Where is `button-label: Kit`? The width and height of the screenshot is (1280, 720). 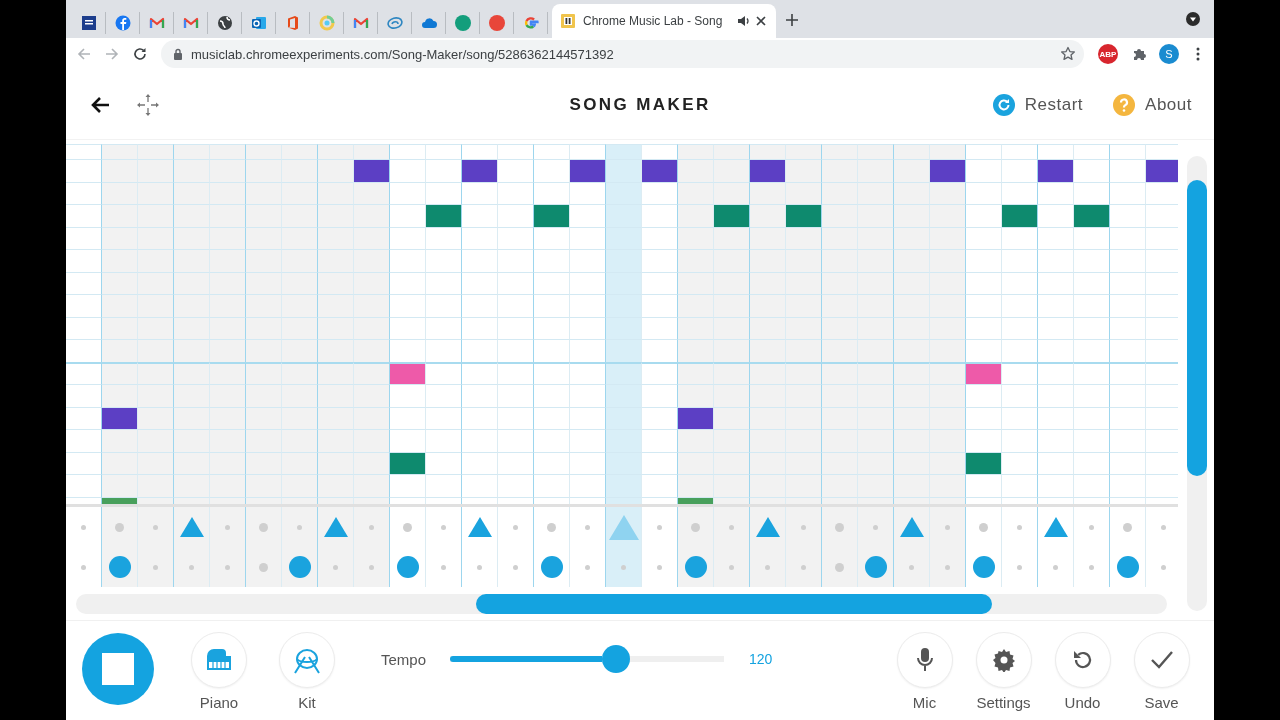
button-label: Kit is located at coordinates (307, 702).